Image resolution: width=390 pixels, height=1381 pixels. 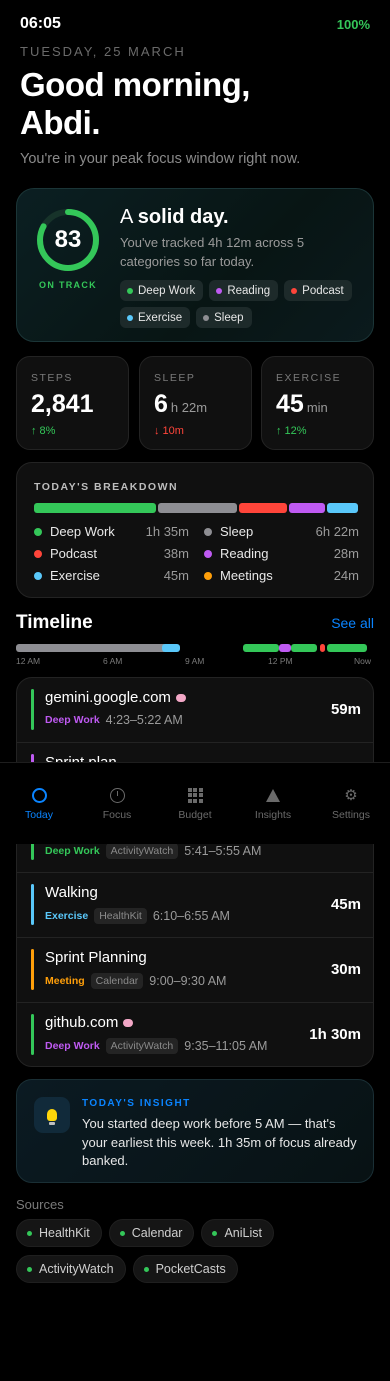 I want to click on stat-card-sleep: SLEEP 6 h 22m ↓ 10m, so click(x=195, y=403).